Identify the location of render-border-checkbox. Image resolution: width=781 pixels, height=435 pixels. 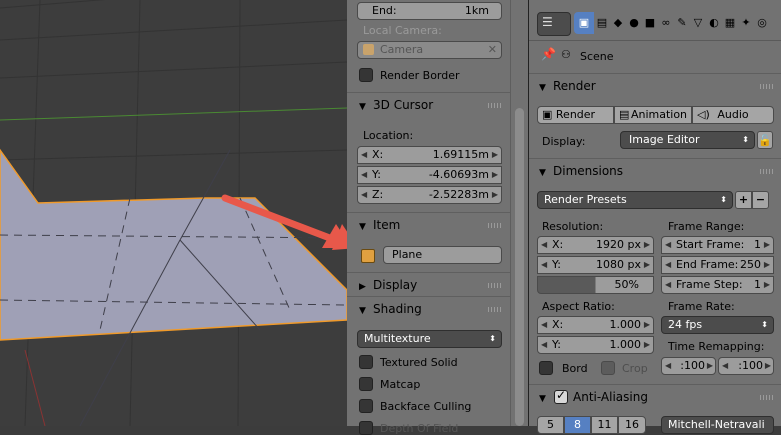
(366, 75).